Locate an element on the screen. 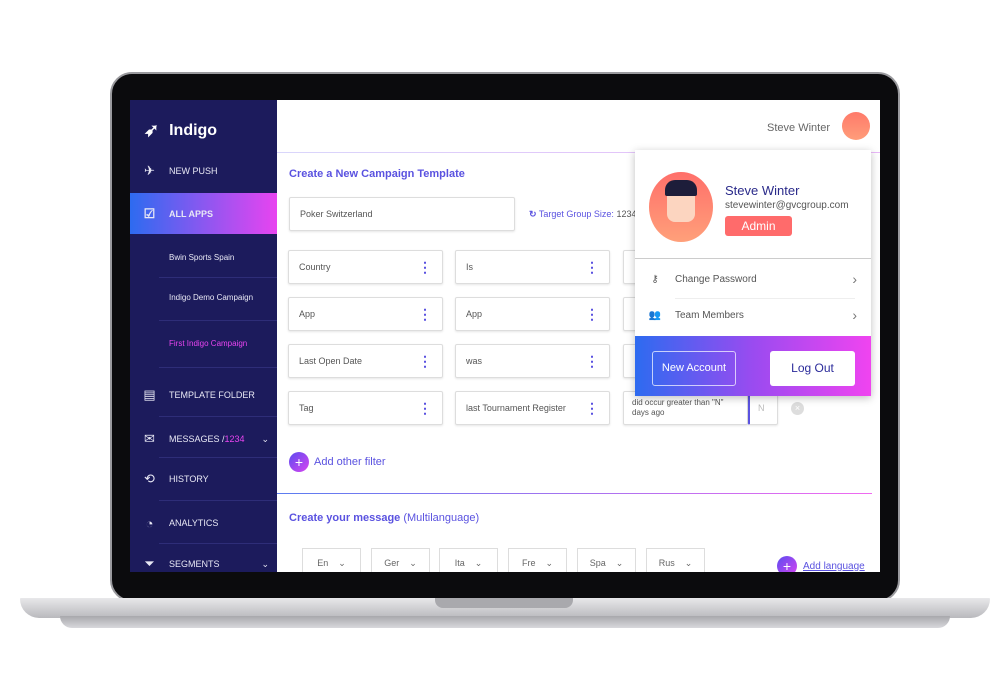 This screenshot has height=700, width=1000. logout-button: Log Out is located at coordinates (812, 368).